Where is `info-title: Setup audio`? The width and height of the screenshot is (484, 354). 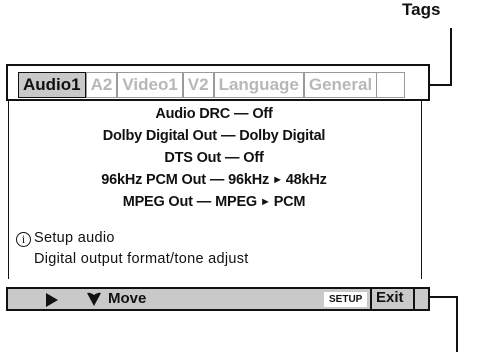
info-title: Setup audio is located at coordinates (74, 238).